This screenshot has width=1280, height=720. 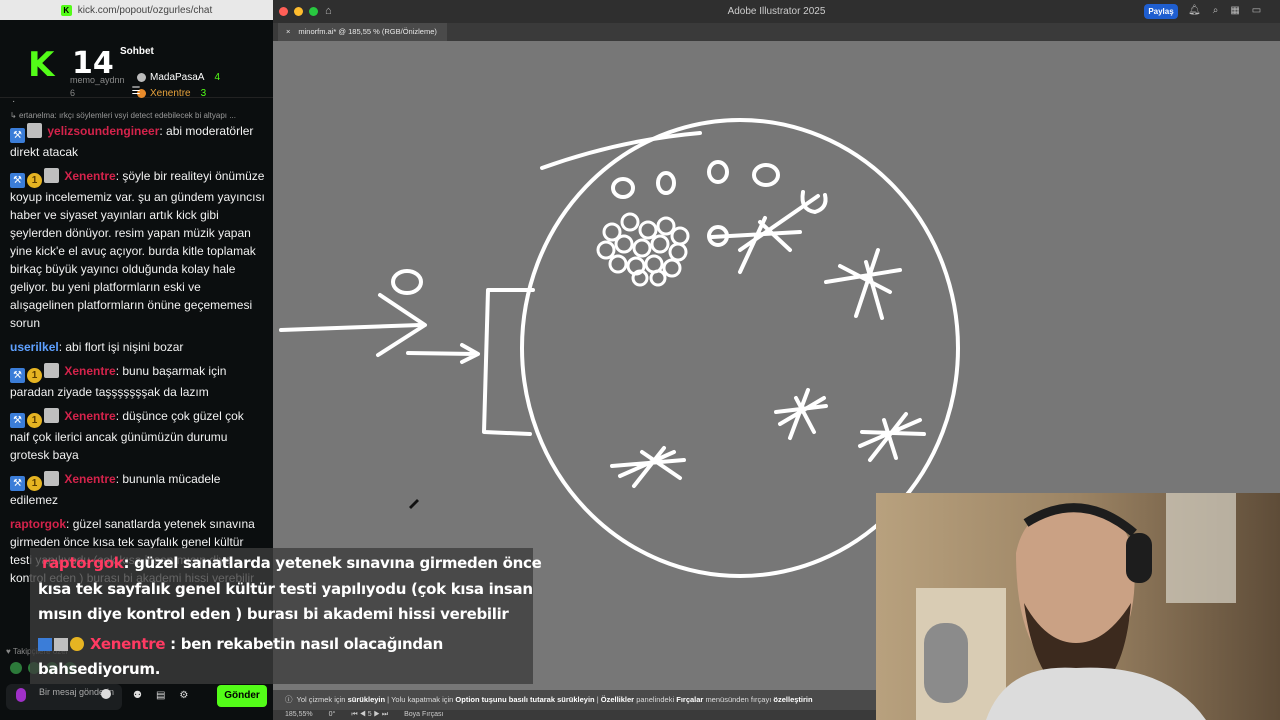 What do you see at coordinates (21, 695) in the screenshot?
I see `microphone-icon` at bounding box center [21, 695].